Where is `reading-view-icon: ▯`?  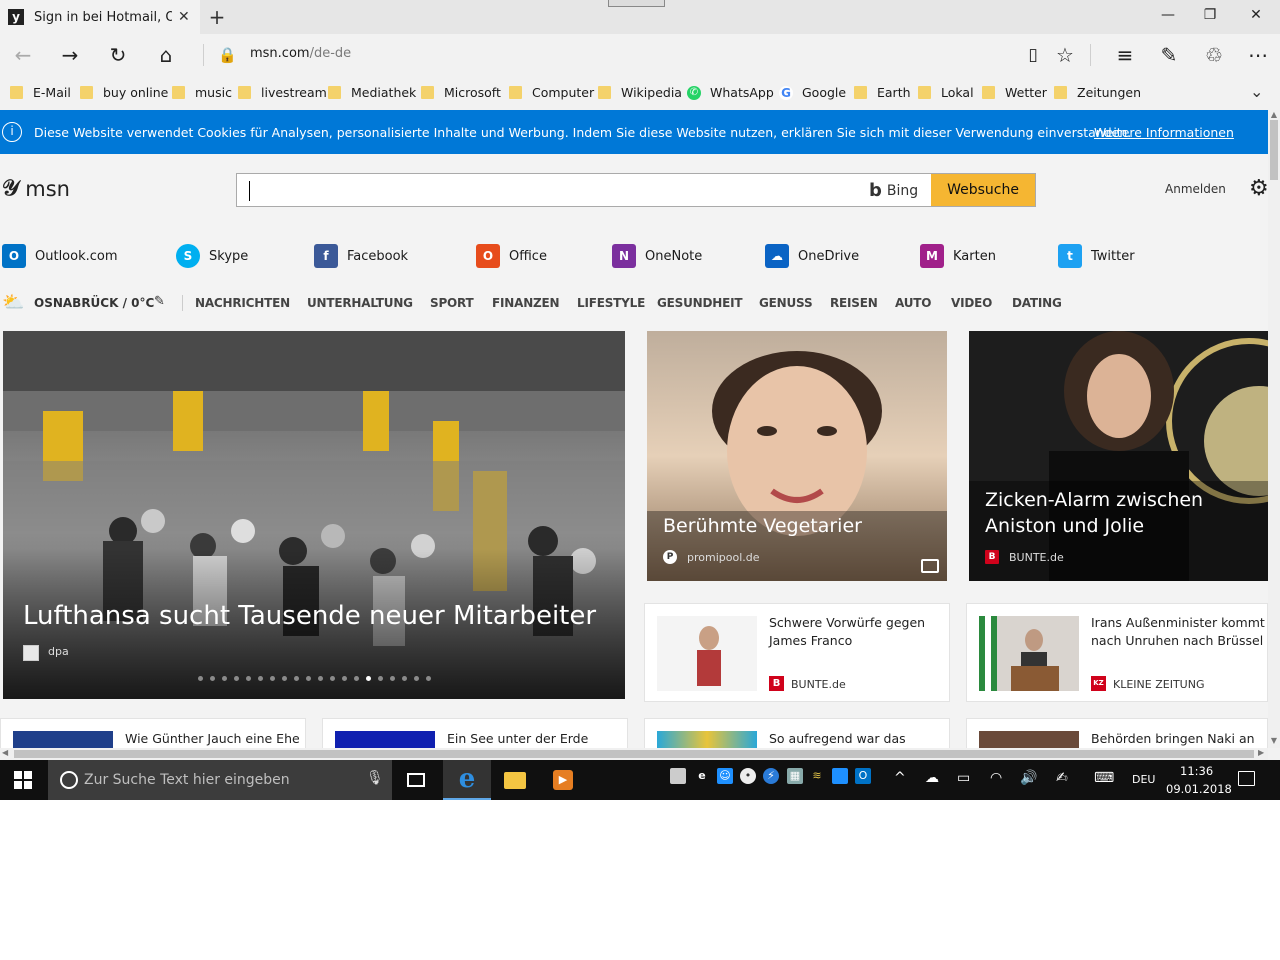
reading-view-icon: ▯ is located at coordinates (1033, 55).